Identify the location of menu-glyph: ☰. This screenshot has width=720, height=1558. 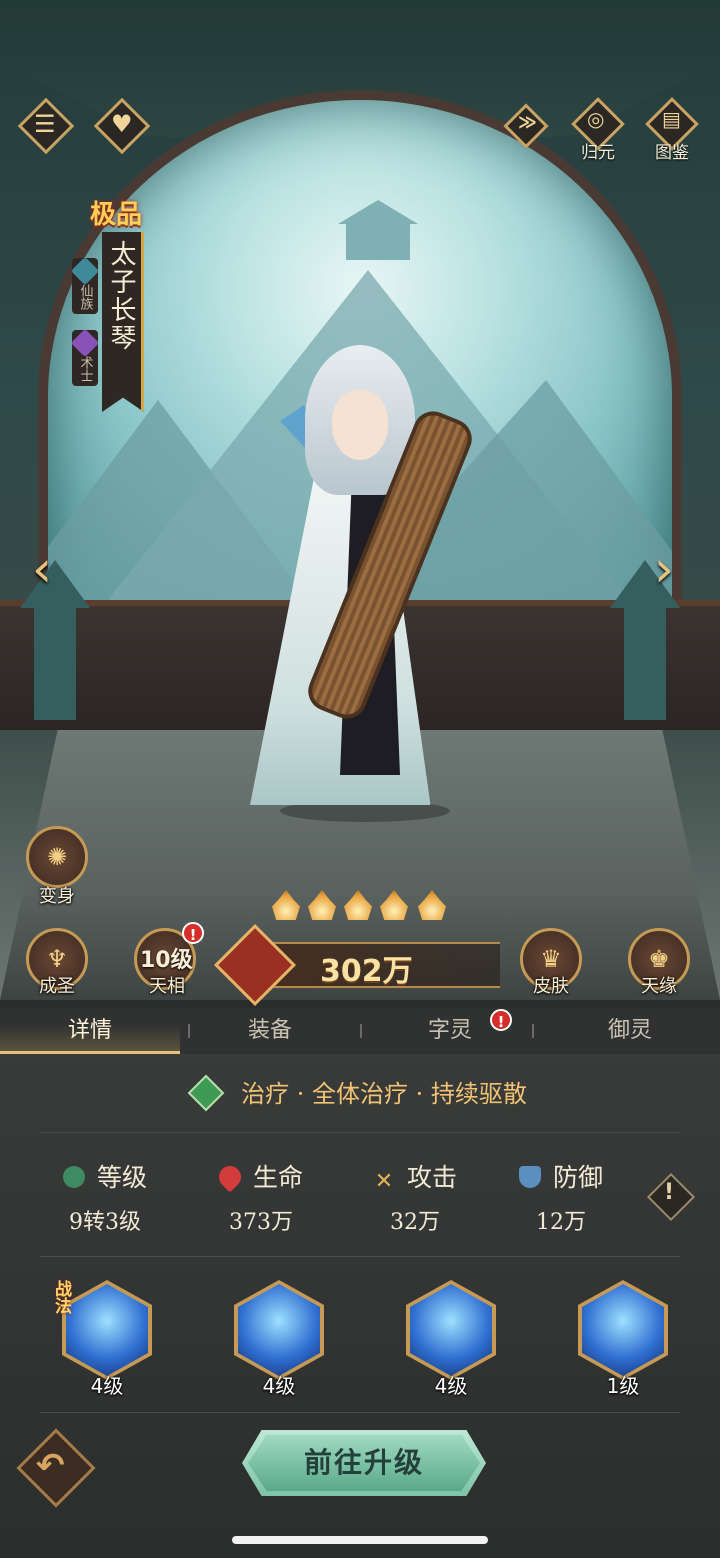
(45, 124).